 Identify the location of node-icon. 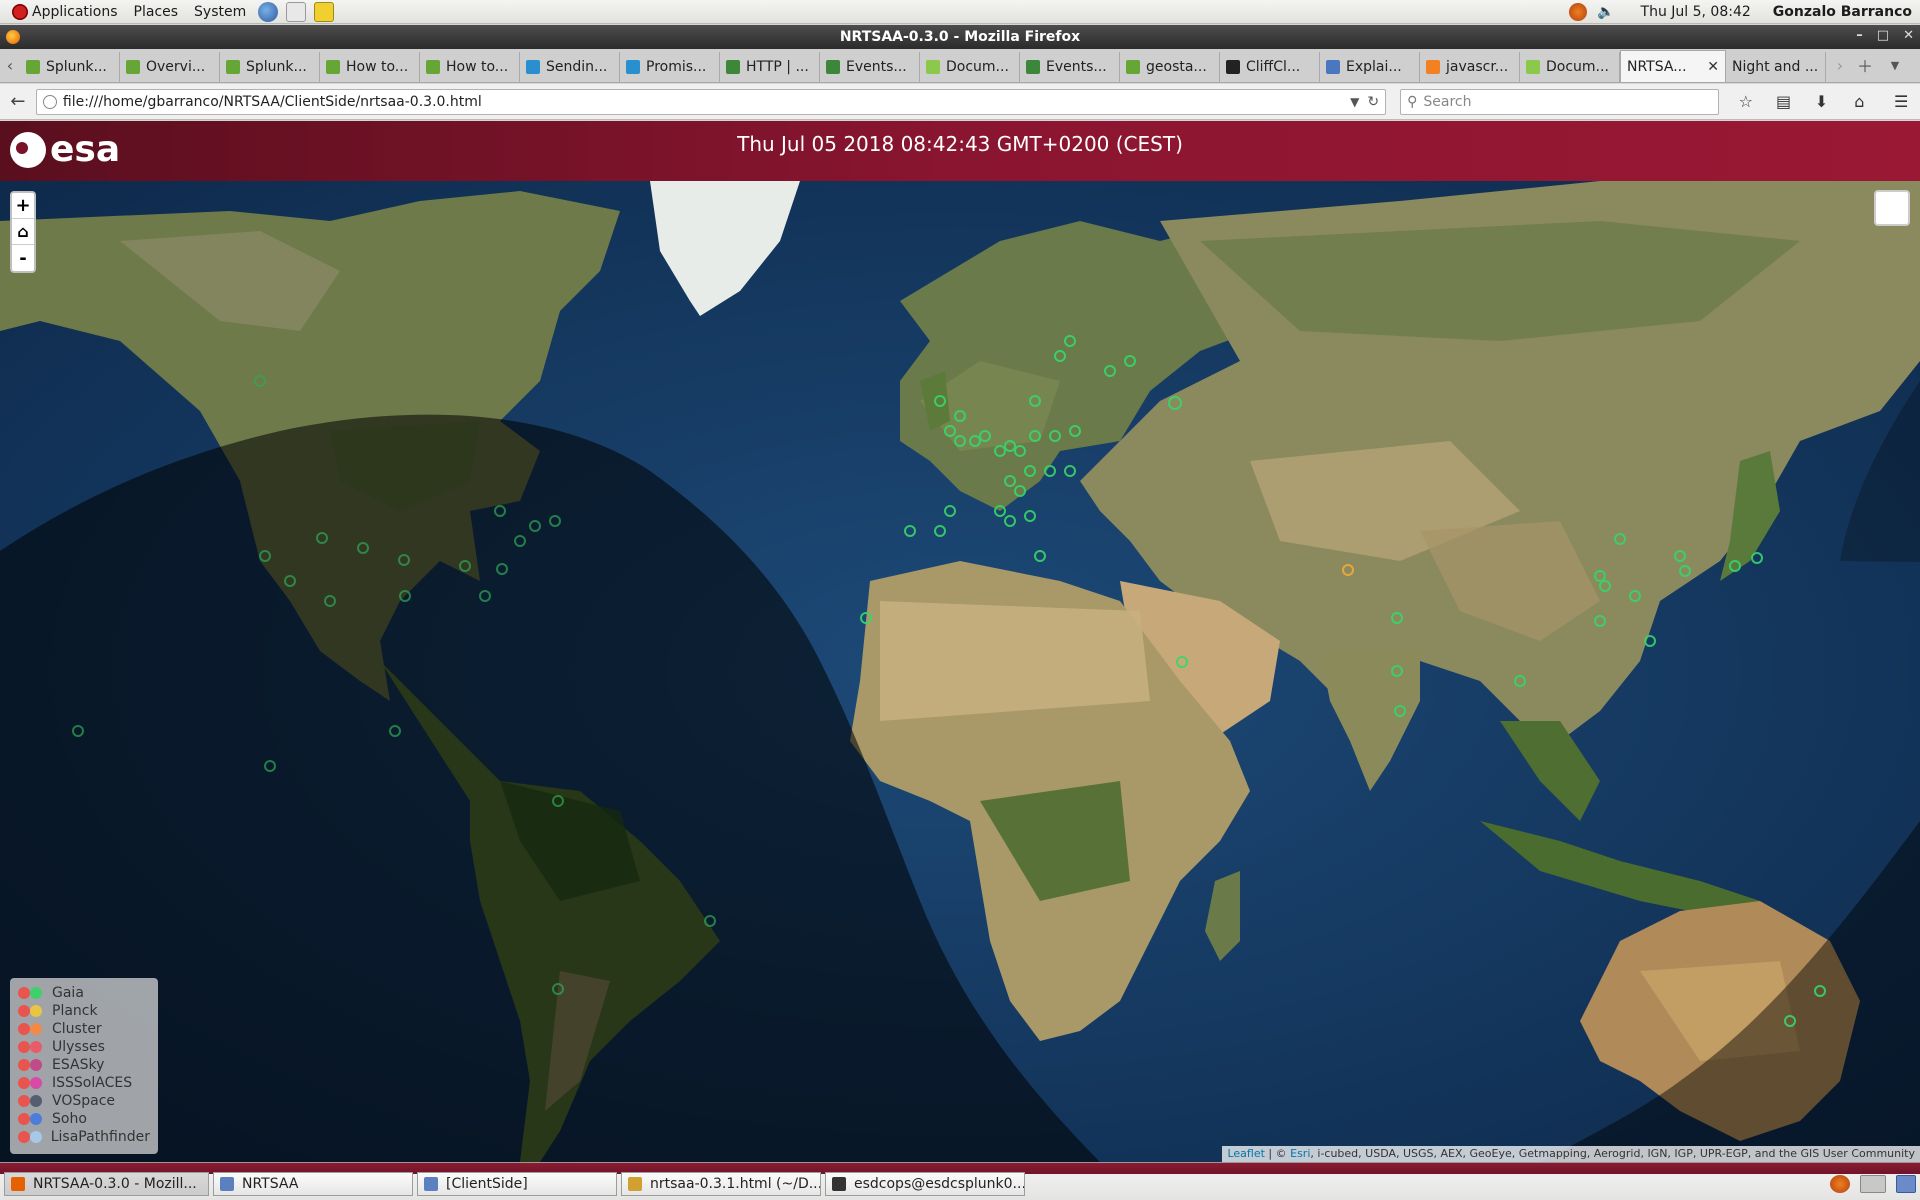
(733, 67).